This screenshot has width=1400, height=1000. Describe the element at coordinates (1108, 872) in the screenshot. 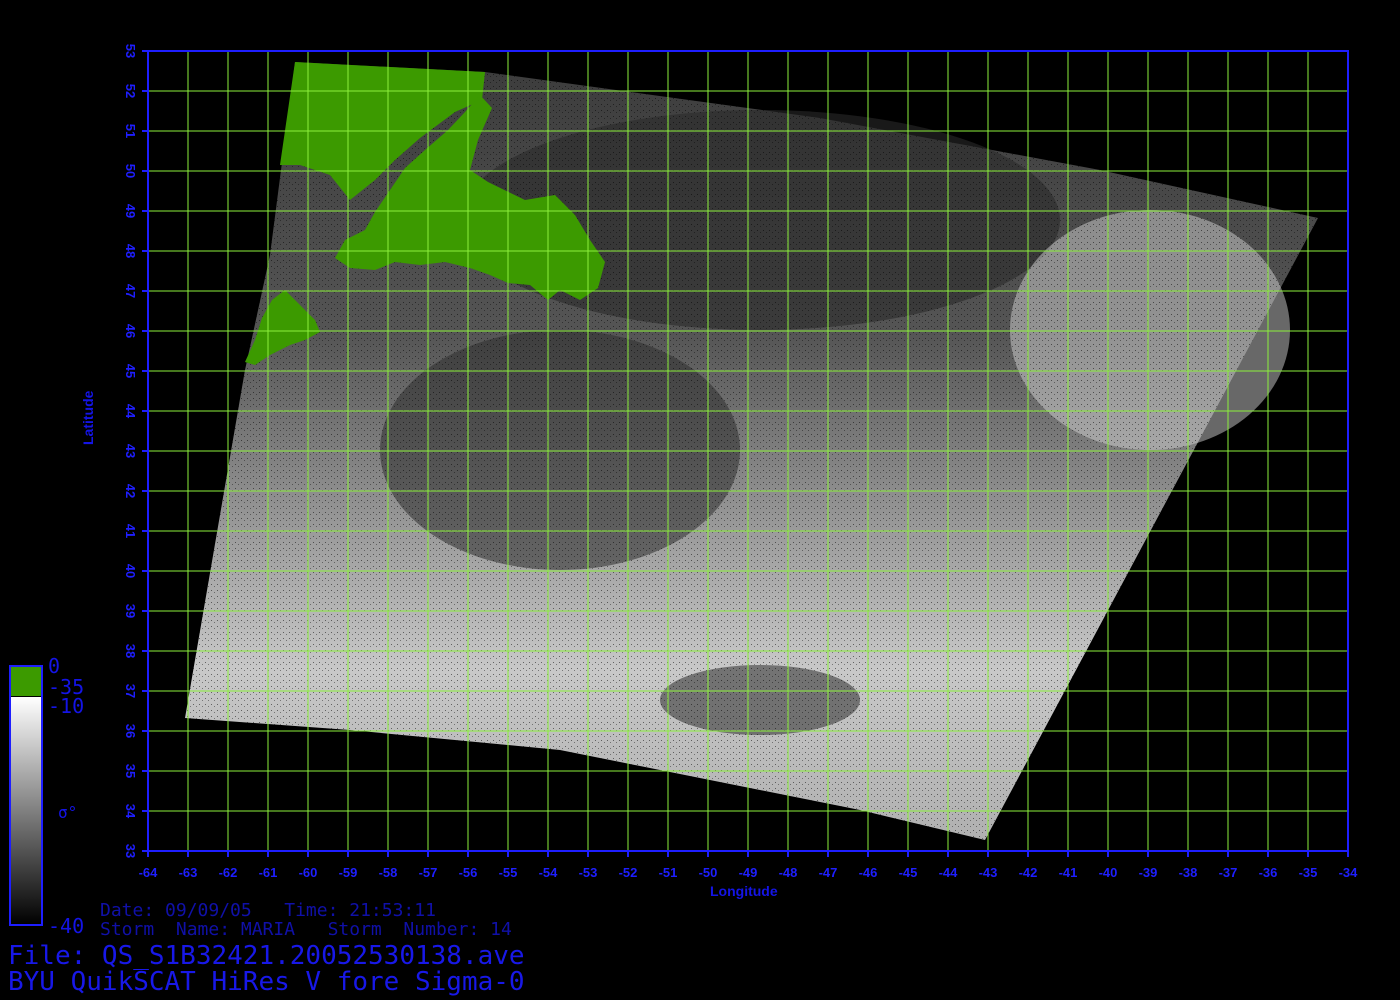

I see `x-tick-label: -40` at that location.